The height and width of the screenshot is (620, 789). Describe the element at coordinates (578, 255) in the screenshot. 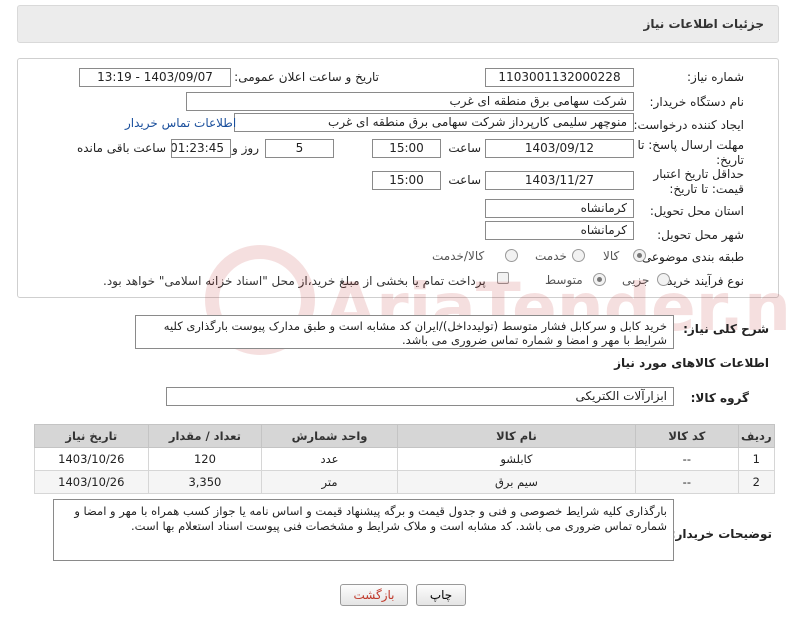

I see `category-service-radio` at that location.